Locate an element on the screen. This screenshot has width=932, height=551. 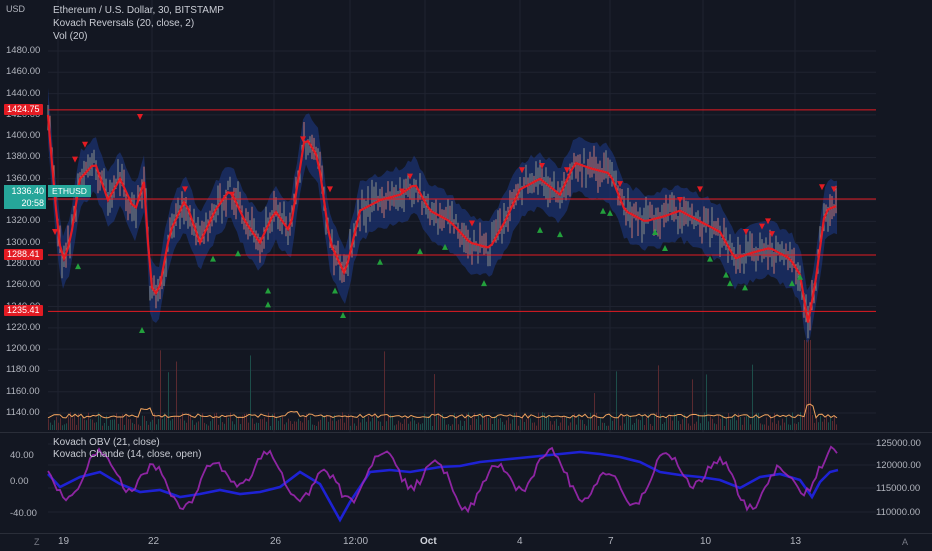
price-tick: 1320.00 is located at coordinates (23, 221).